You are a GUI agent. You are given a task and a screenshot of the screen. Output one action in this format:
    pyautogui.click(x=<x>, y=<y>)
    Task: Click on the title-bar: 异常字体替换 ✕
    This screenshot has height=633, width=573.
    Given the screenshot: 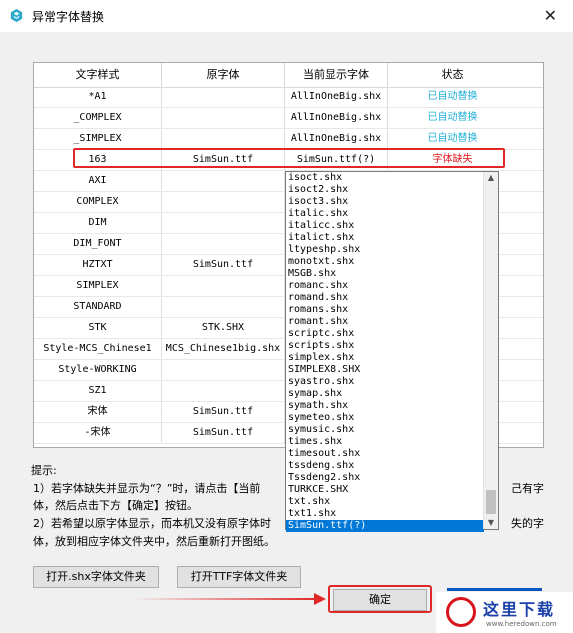 What is the action you would take?
    pyautogui.click(x=286, y=16)
    